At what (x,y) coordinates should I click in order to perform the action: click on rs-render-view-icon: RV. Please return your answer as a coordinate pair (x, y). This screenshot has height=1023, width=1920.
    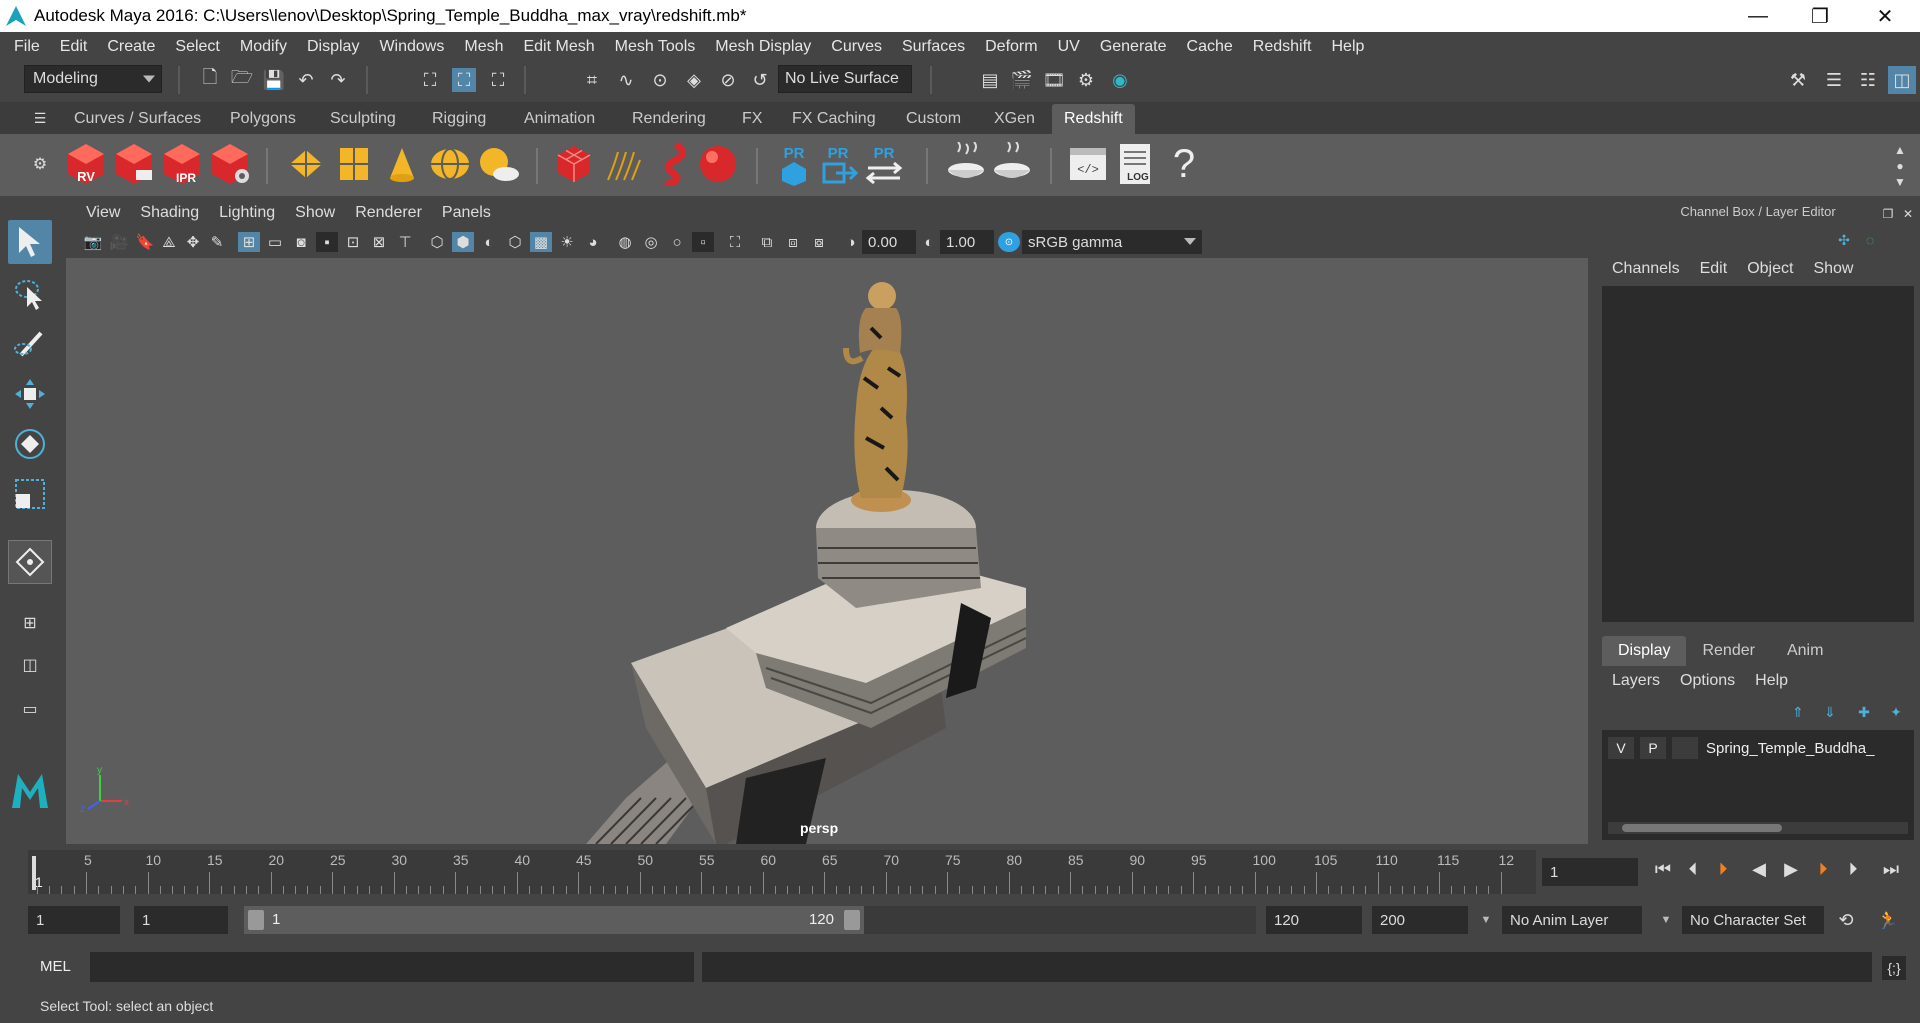
    Looking at the image, I should click on (86, 164).